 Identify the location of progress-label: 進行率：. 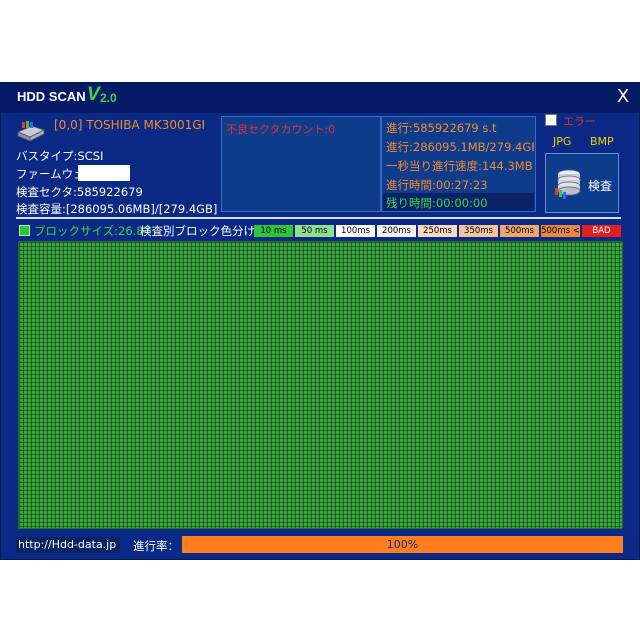
(156, 546).